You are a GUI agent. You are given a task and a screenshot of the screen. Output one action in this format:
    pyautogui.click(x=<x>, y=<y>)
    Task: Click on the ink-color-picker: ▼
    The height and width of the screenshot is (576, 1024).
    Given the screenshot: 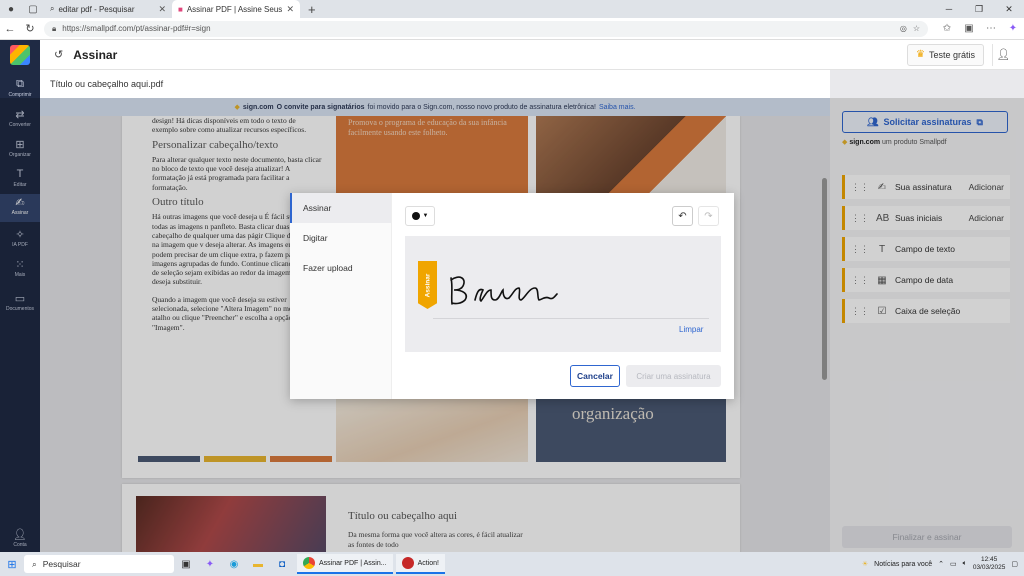 What is the action you would take?
    pyautogui.click(x=420, y=216)
    